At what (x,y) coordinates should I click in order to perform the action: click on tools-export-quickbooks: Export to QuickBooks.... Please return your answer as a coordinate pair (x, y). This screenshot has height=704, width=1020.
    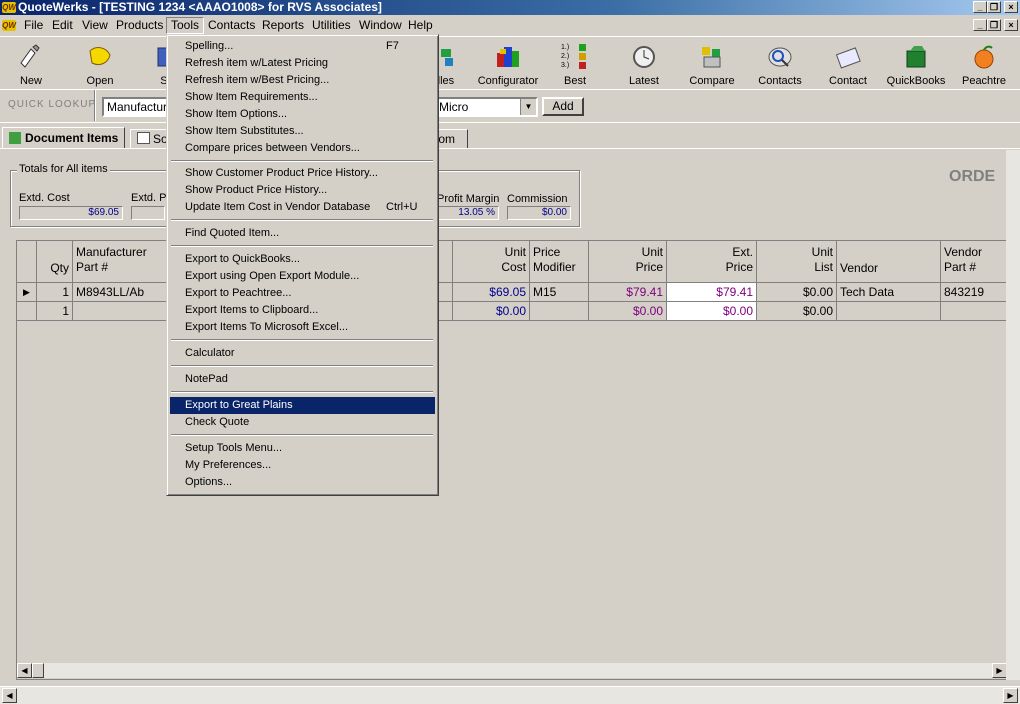
    Looking at the image, I should click on (302, 259).